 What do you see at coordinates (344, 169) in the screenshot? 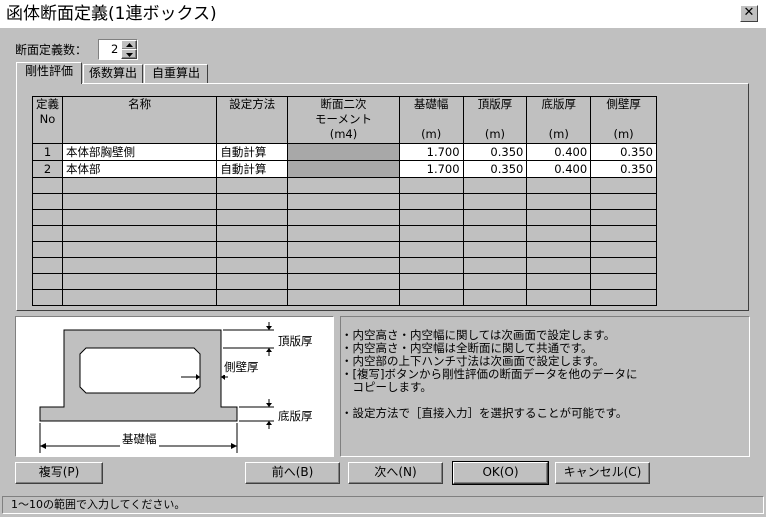
I see `table-row: 2 本体部 自動計算 1.700 0.350 0.400 0.350` at bounding box center [344, 169].